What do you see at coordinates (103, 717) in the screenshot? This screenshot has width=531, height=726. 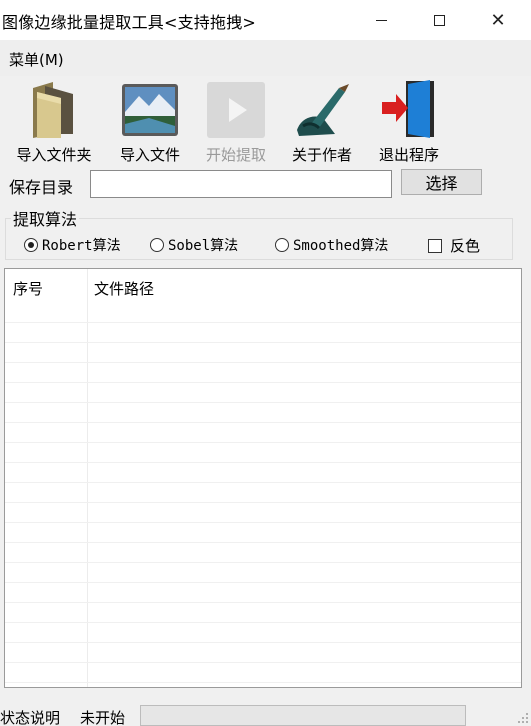 I see `status-value: 未开始` at bounding box center [103, 717].